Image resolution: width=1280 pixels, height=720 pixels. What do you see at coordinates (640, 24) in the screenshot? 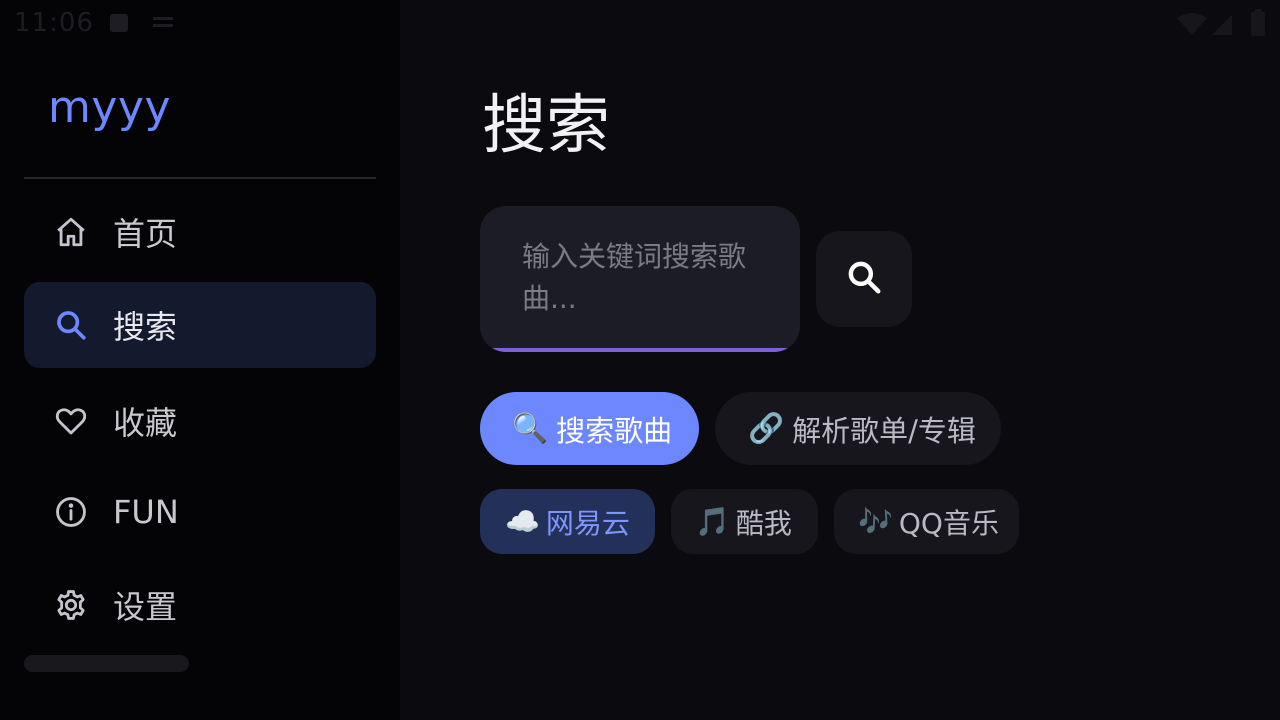
I see `status-bar: 11:06` at bounding box center [640, 24].